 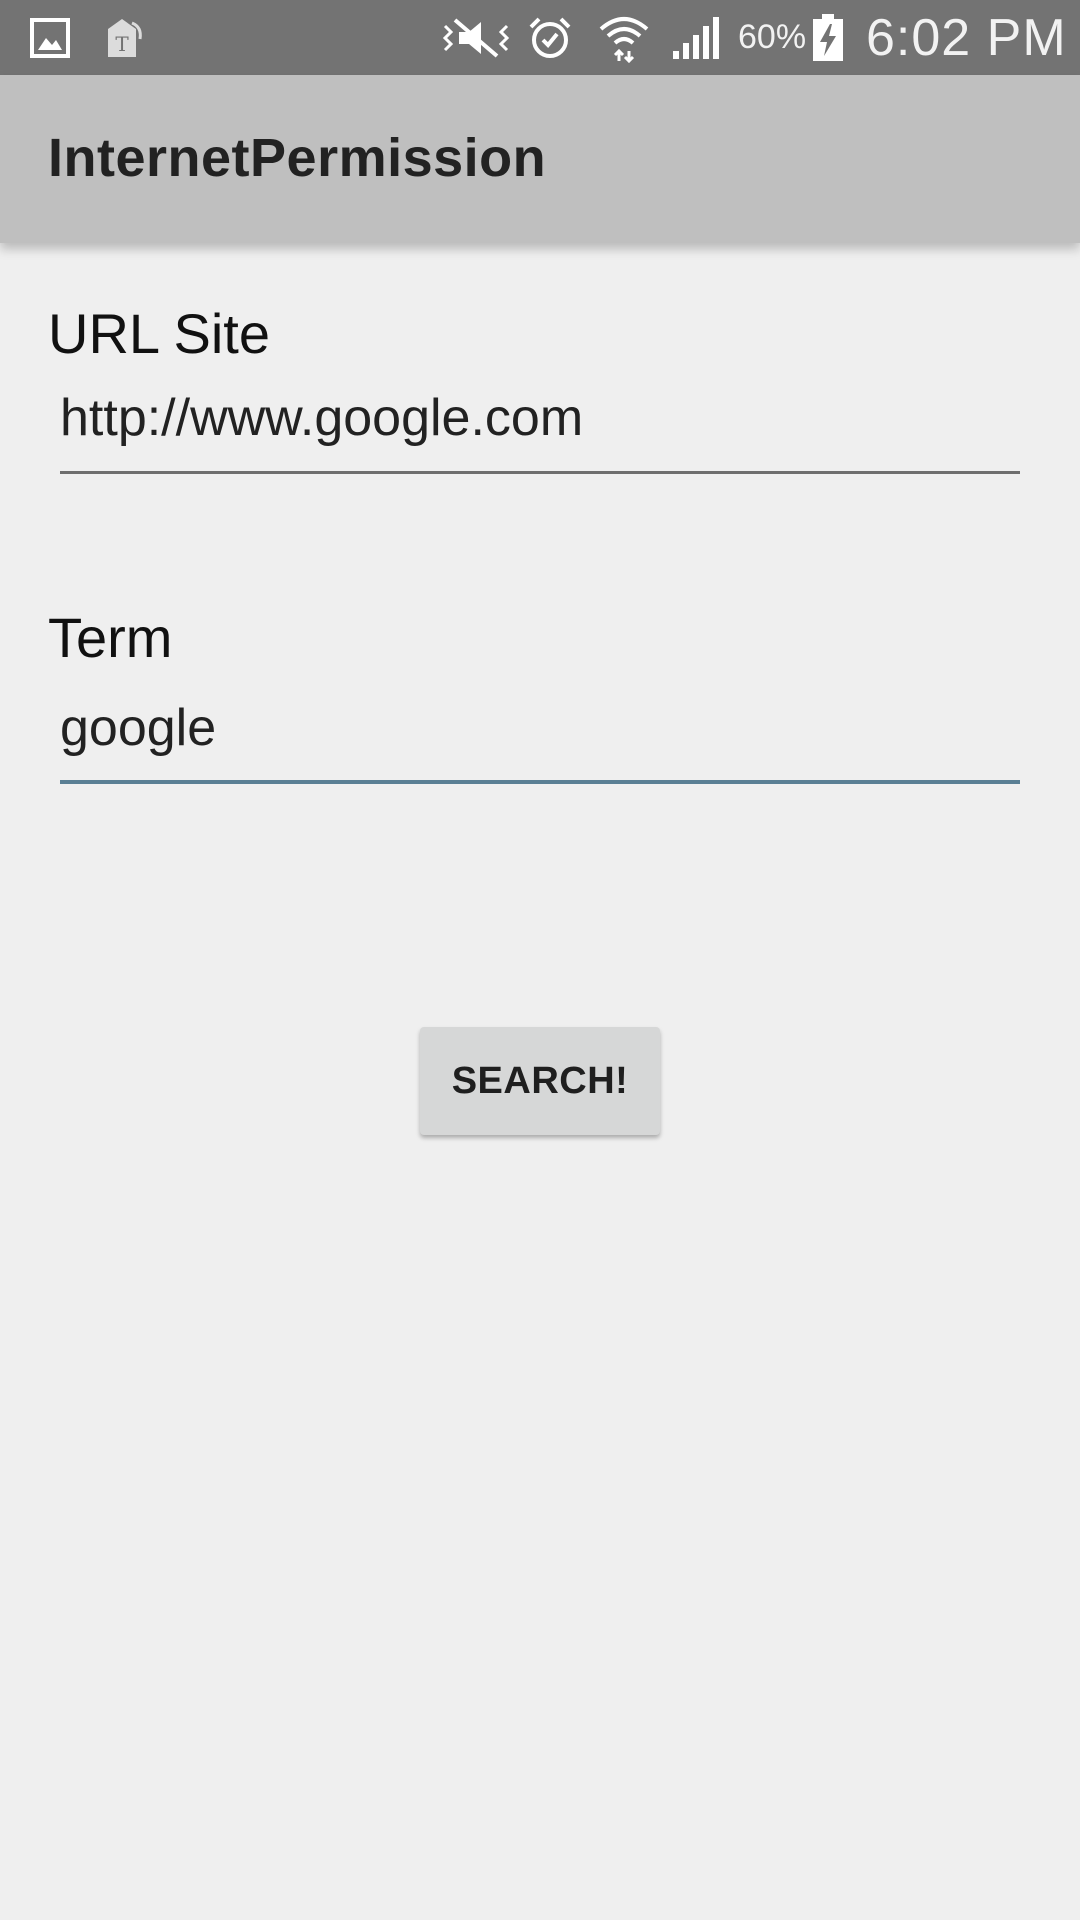 I want to click on gallery-icon, so click(x=50, y=38).